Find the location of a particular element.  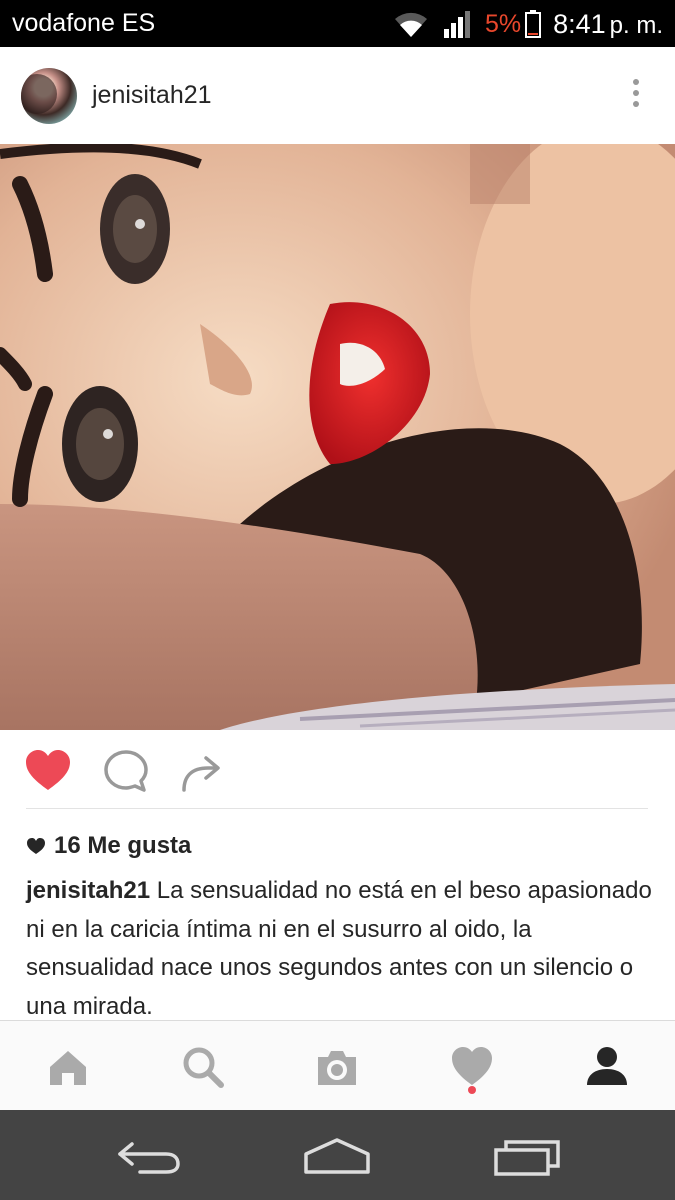

avatar is located at coordinates (49, 96).